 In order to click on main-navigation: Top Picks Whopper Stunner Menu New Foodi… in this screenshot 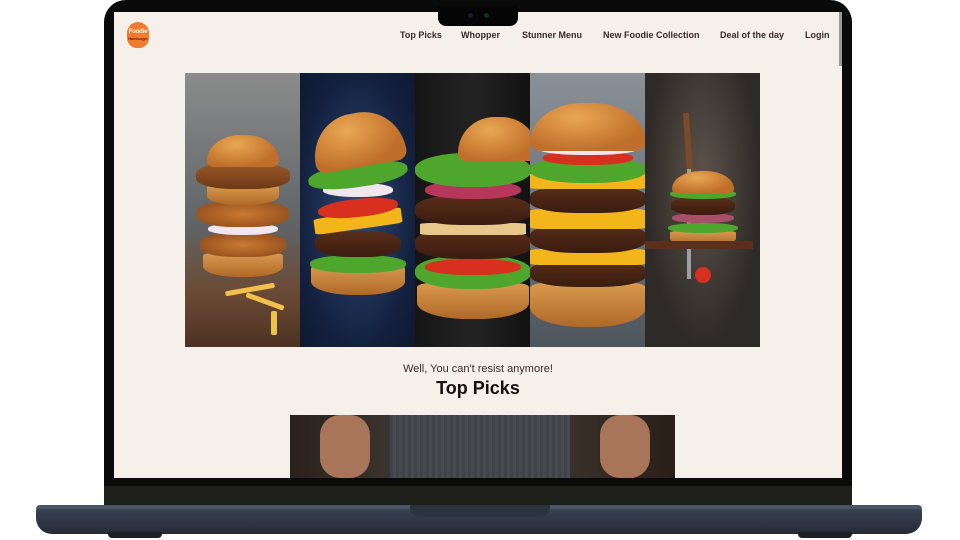, I will do `click(478, 37)`.